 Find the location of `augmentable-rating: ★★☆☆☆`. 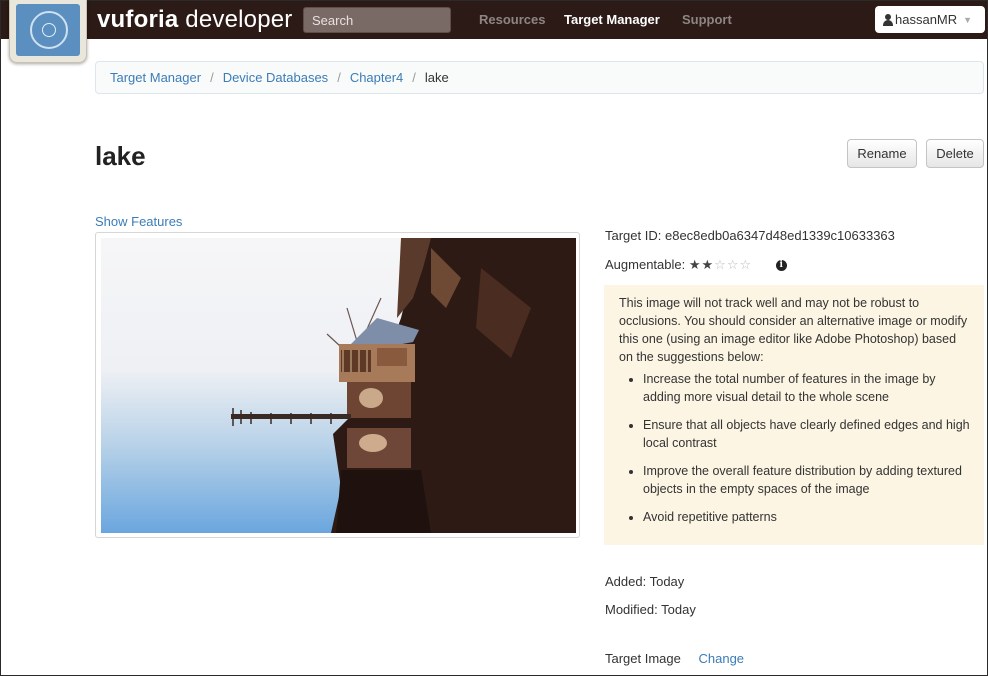

augmentable-rating: ★★☆☆☆ is located at coordinates (720, 264).